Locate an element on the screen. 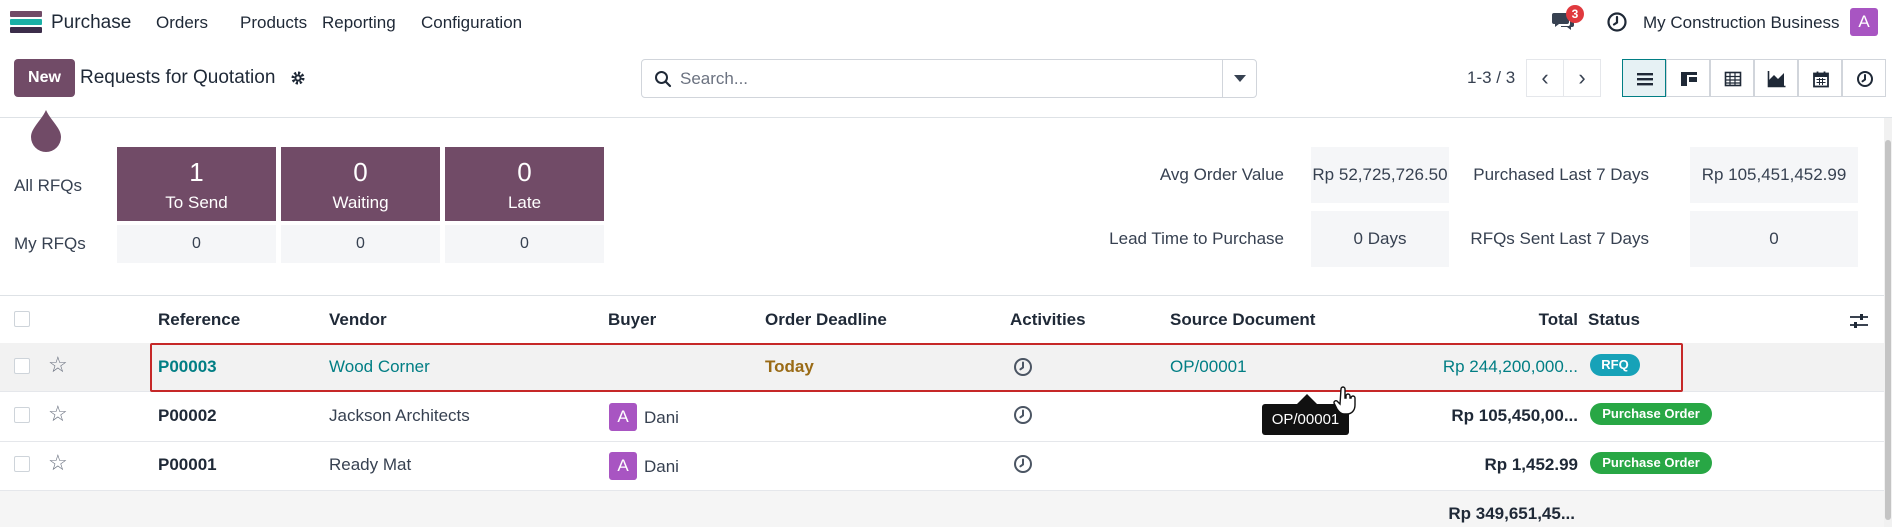 The width and height of the screenshot is (1892, 527). list-icon is located at coordinates (1645, 79).